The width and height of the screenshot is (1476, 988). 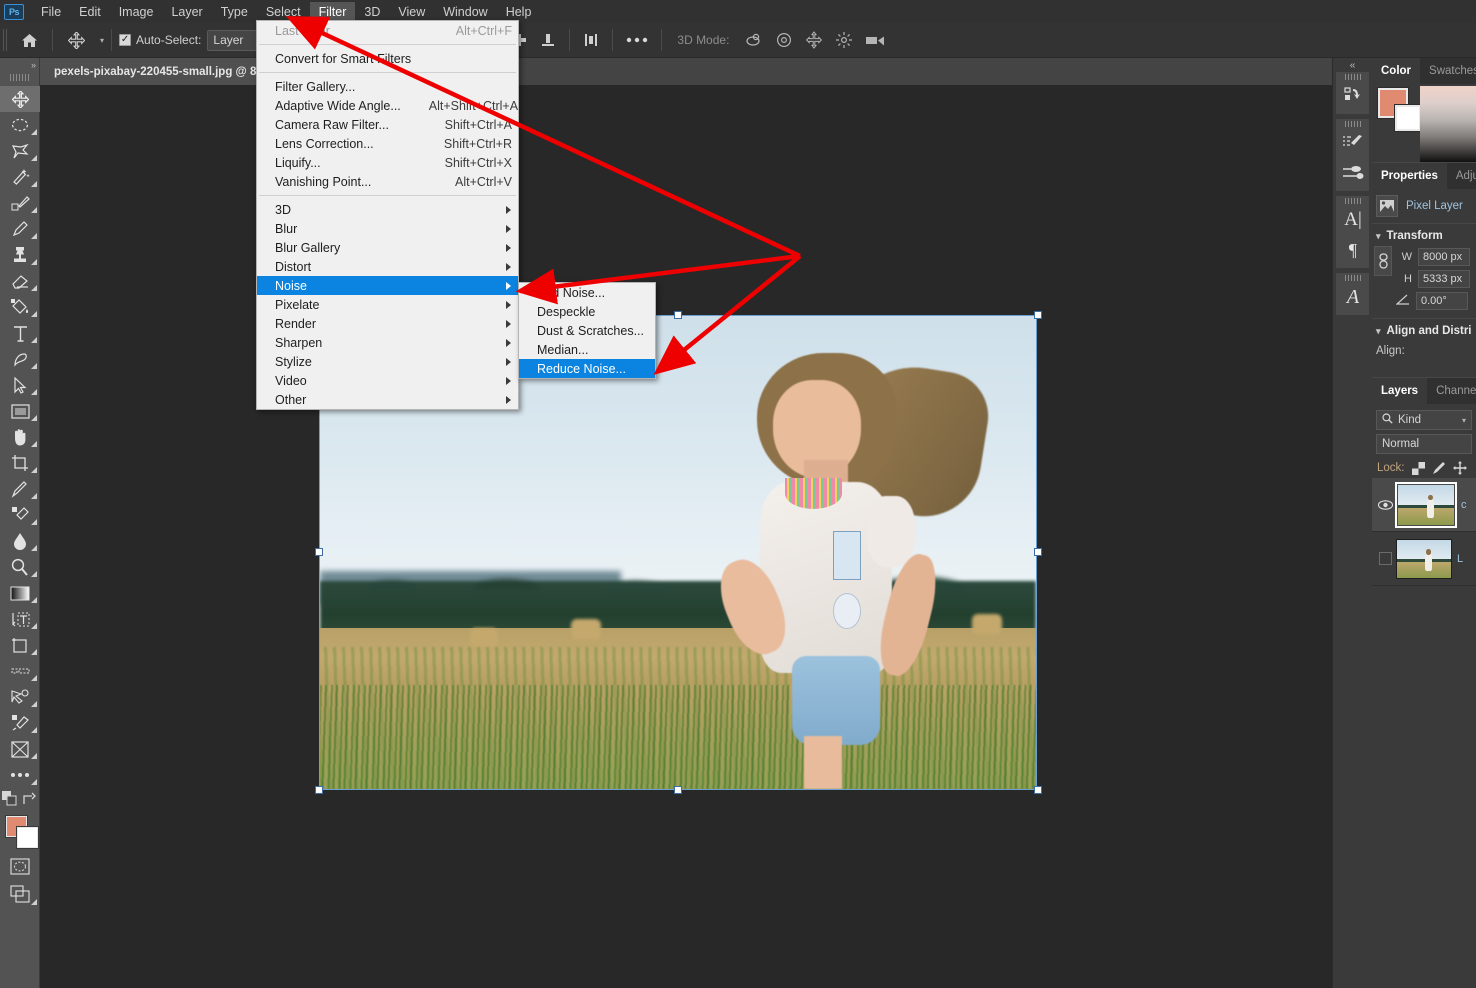 I want to click on menu-item-3d: 3D, so click(x=387, y=209).